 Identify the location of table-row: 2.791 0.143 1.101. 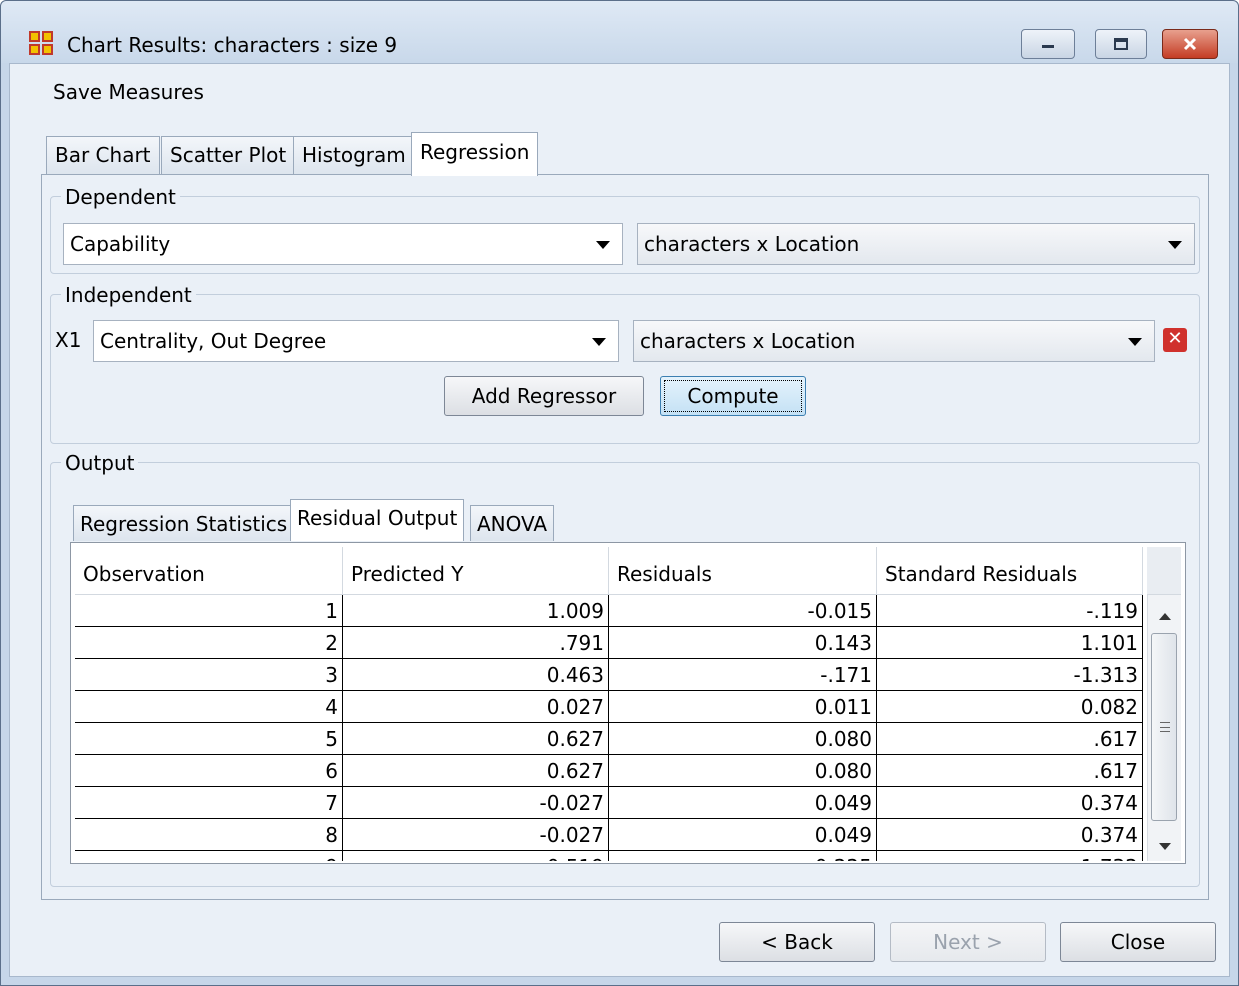
(611, 643).